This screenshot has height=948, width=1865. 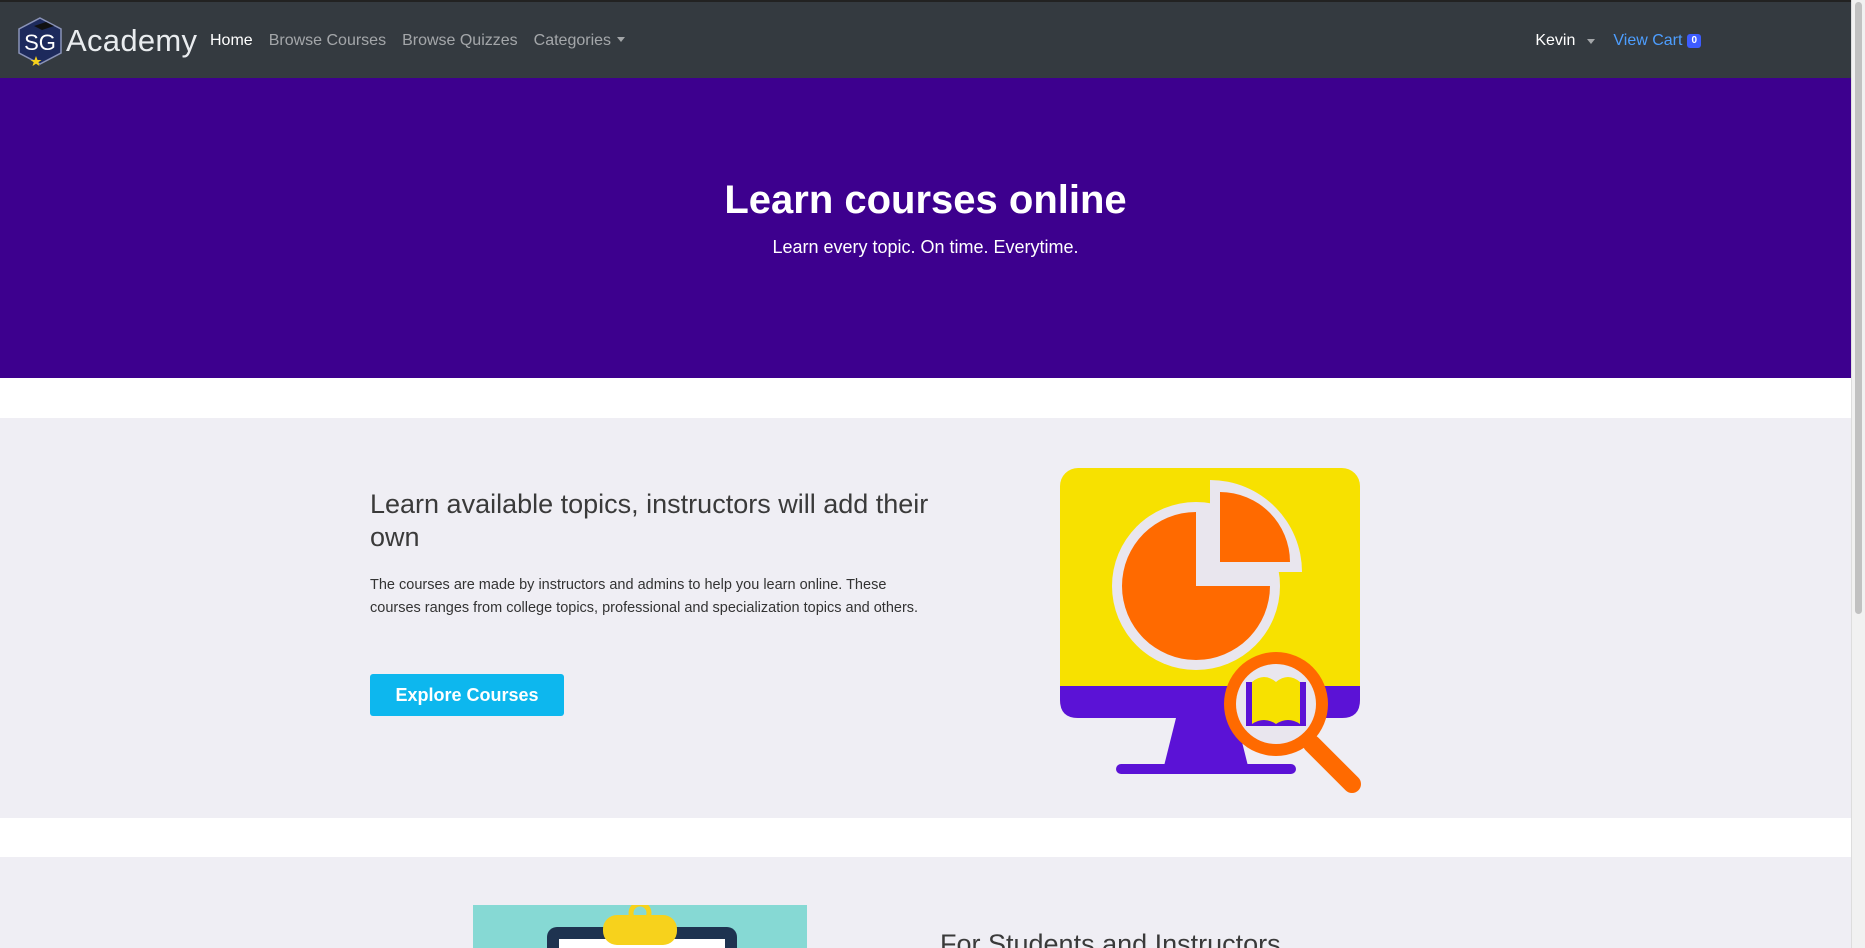 I want to click on nav-categories-label: Categories, so click(x=572, y=40).